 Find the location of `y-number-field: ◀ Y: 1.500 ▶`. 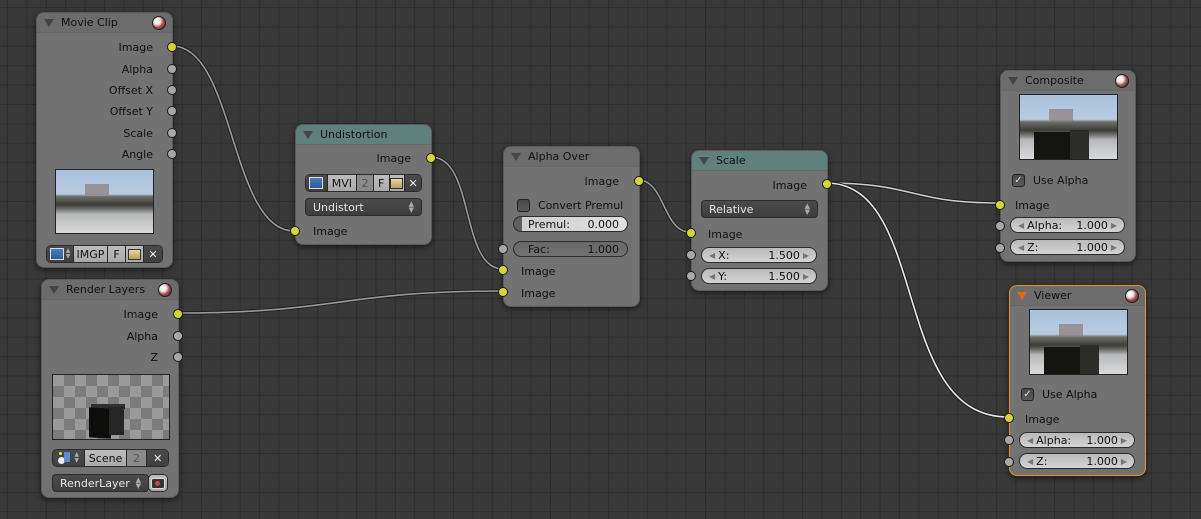

y-number-field: ◀ Y: 1.500 ▶ is located at coordinates (759, 276).